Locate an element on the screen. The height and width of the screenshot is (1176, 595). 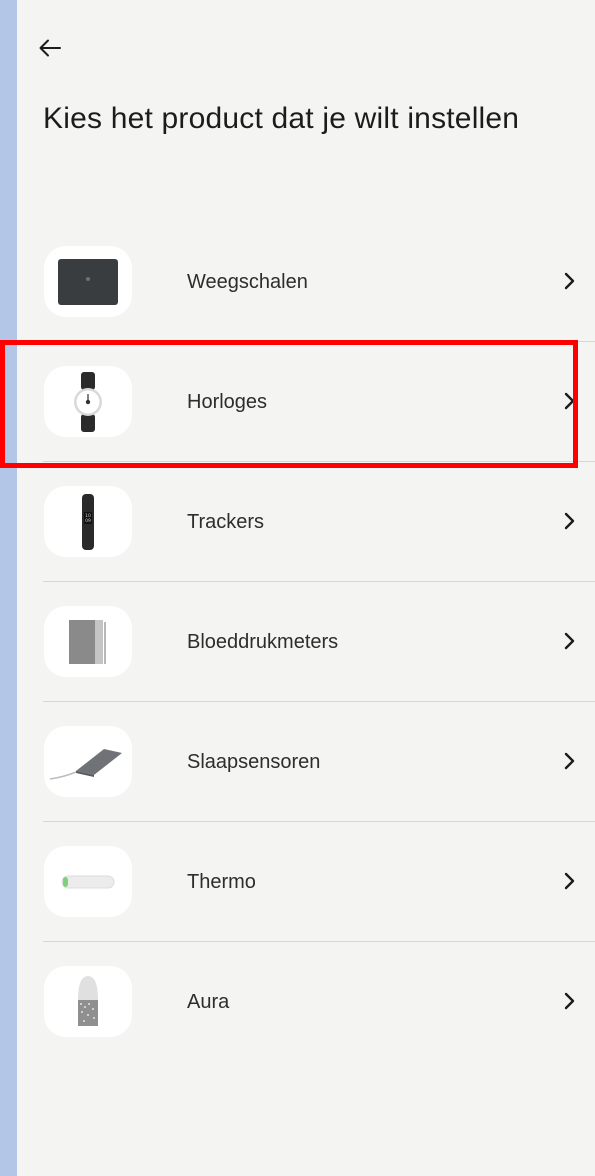
product-label: Trackers is located at coordinates (226, 522).